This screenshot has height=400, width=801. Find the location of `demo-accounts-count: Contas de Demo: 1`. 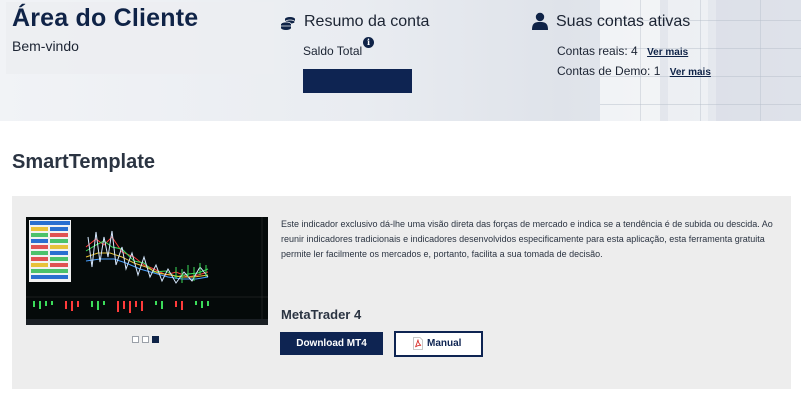

demo-accounts-count: Contas de Demo: 1 is located at coordinates (609, 71).